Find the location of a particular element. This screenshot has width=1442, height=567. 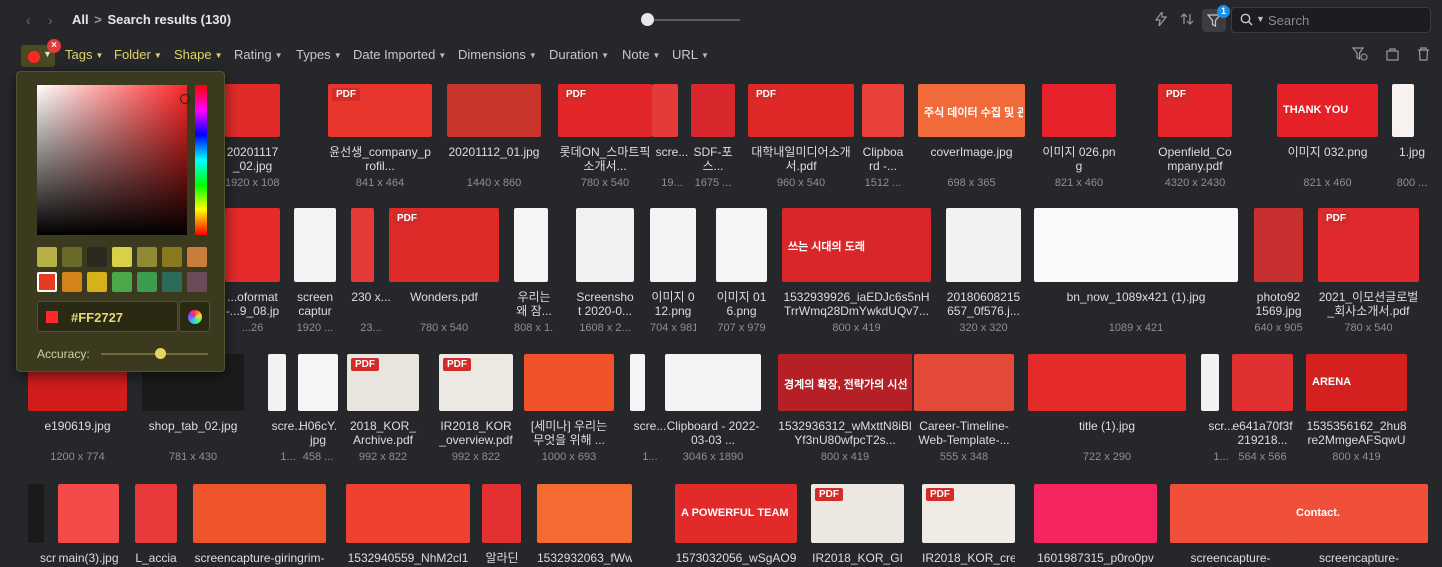

grid-item: L_accia is located at coordinates (156, 525).